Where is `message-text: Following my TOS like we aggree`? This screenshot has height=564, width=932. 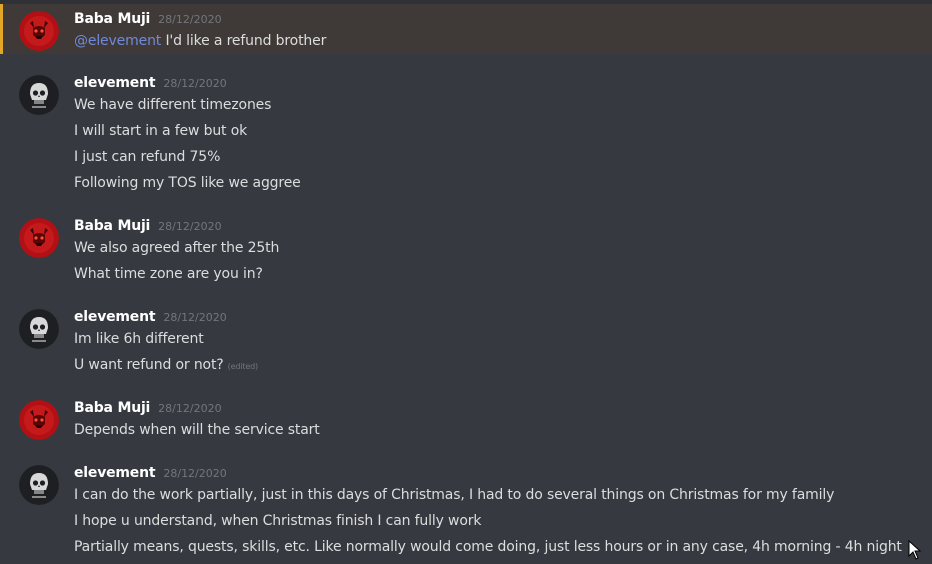 message-text: Following my TOS like we aggree is located at coordinates (187, 183).